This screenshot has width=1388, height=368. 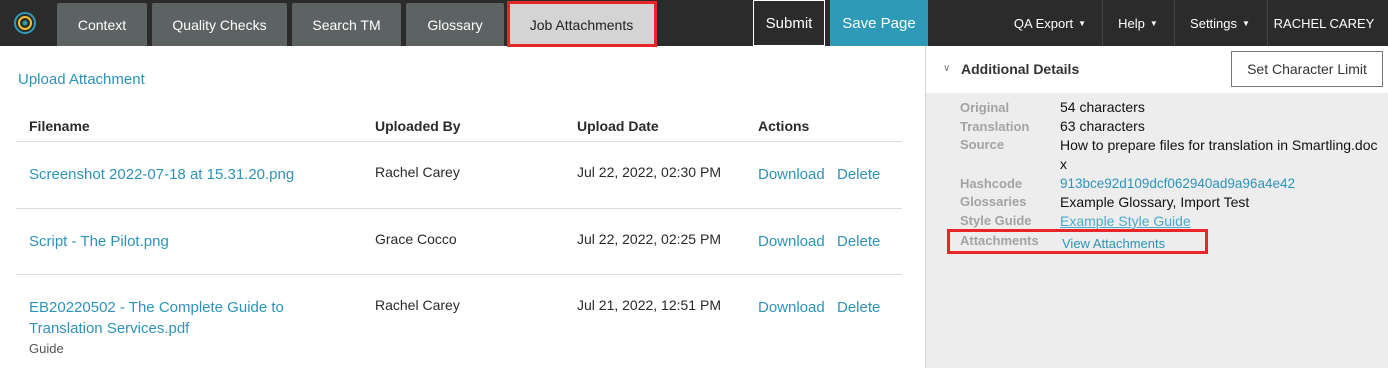 What do you see at coordinates (618, 126) in the screenshot?
I see `column-header-upload-date: Upload Date` at bounding box center [618, 126].